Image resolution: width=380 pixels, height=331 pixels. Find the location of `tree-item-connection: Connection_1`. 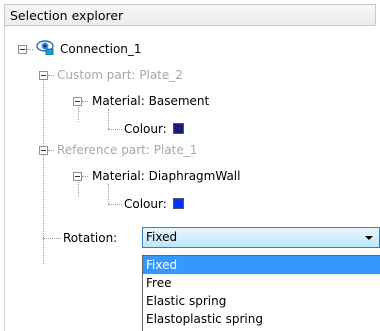

tree-item-connection: Connection_1 is located at coordinates (101, 49).